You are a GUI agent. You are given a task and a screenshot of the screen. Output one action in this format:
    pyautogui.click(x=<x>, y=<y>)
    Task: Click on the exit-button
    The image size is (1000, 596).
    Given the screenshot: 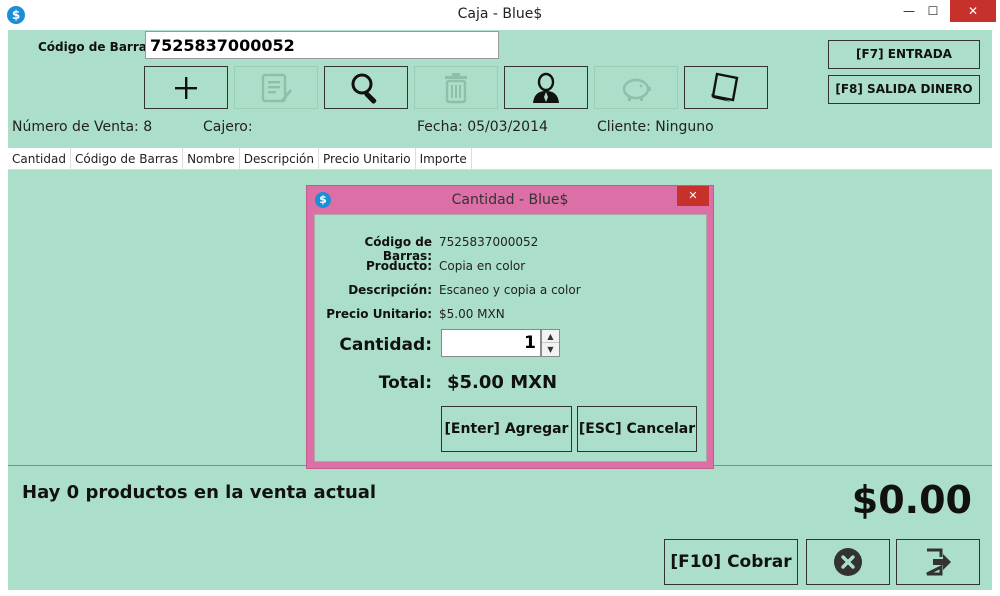 What is the action you would take?
    pyautogui.click(x=938, y=562)
    